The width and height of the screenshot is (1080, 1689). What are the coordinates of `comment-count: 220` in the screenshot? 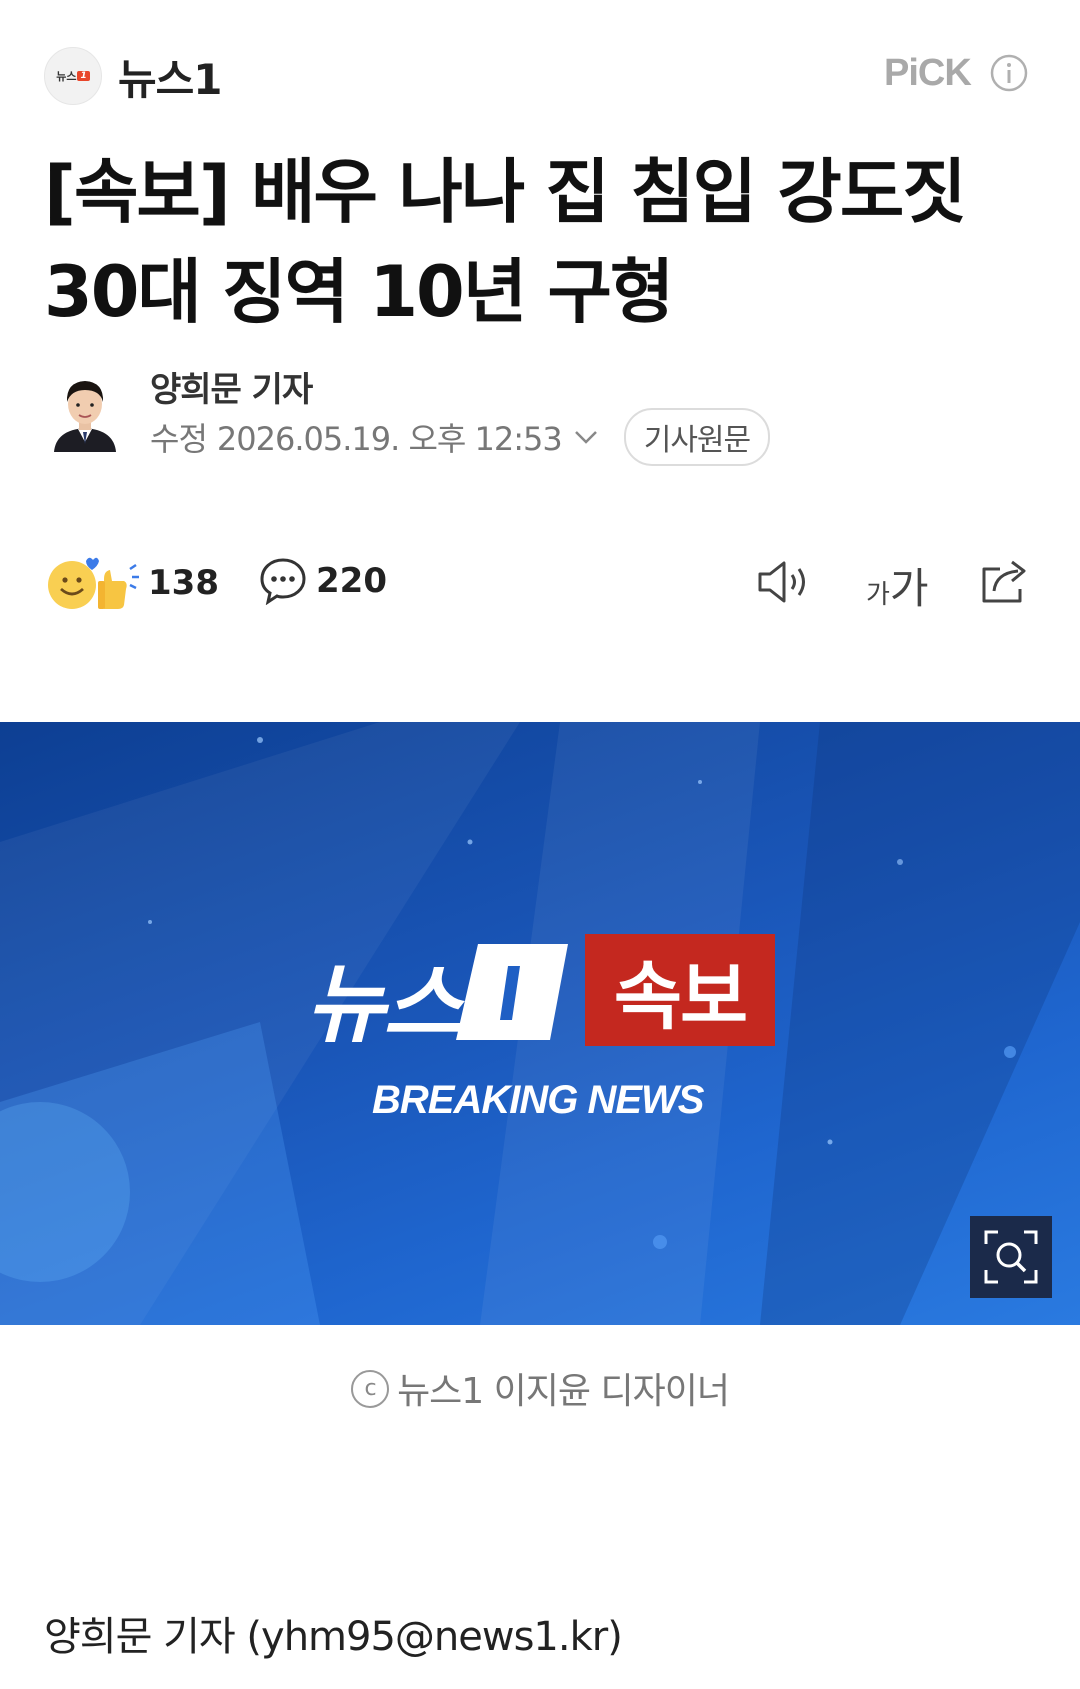 It's located at (351, 581).